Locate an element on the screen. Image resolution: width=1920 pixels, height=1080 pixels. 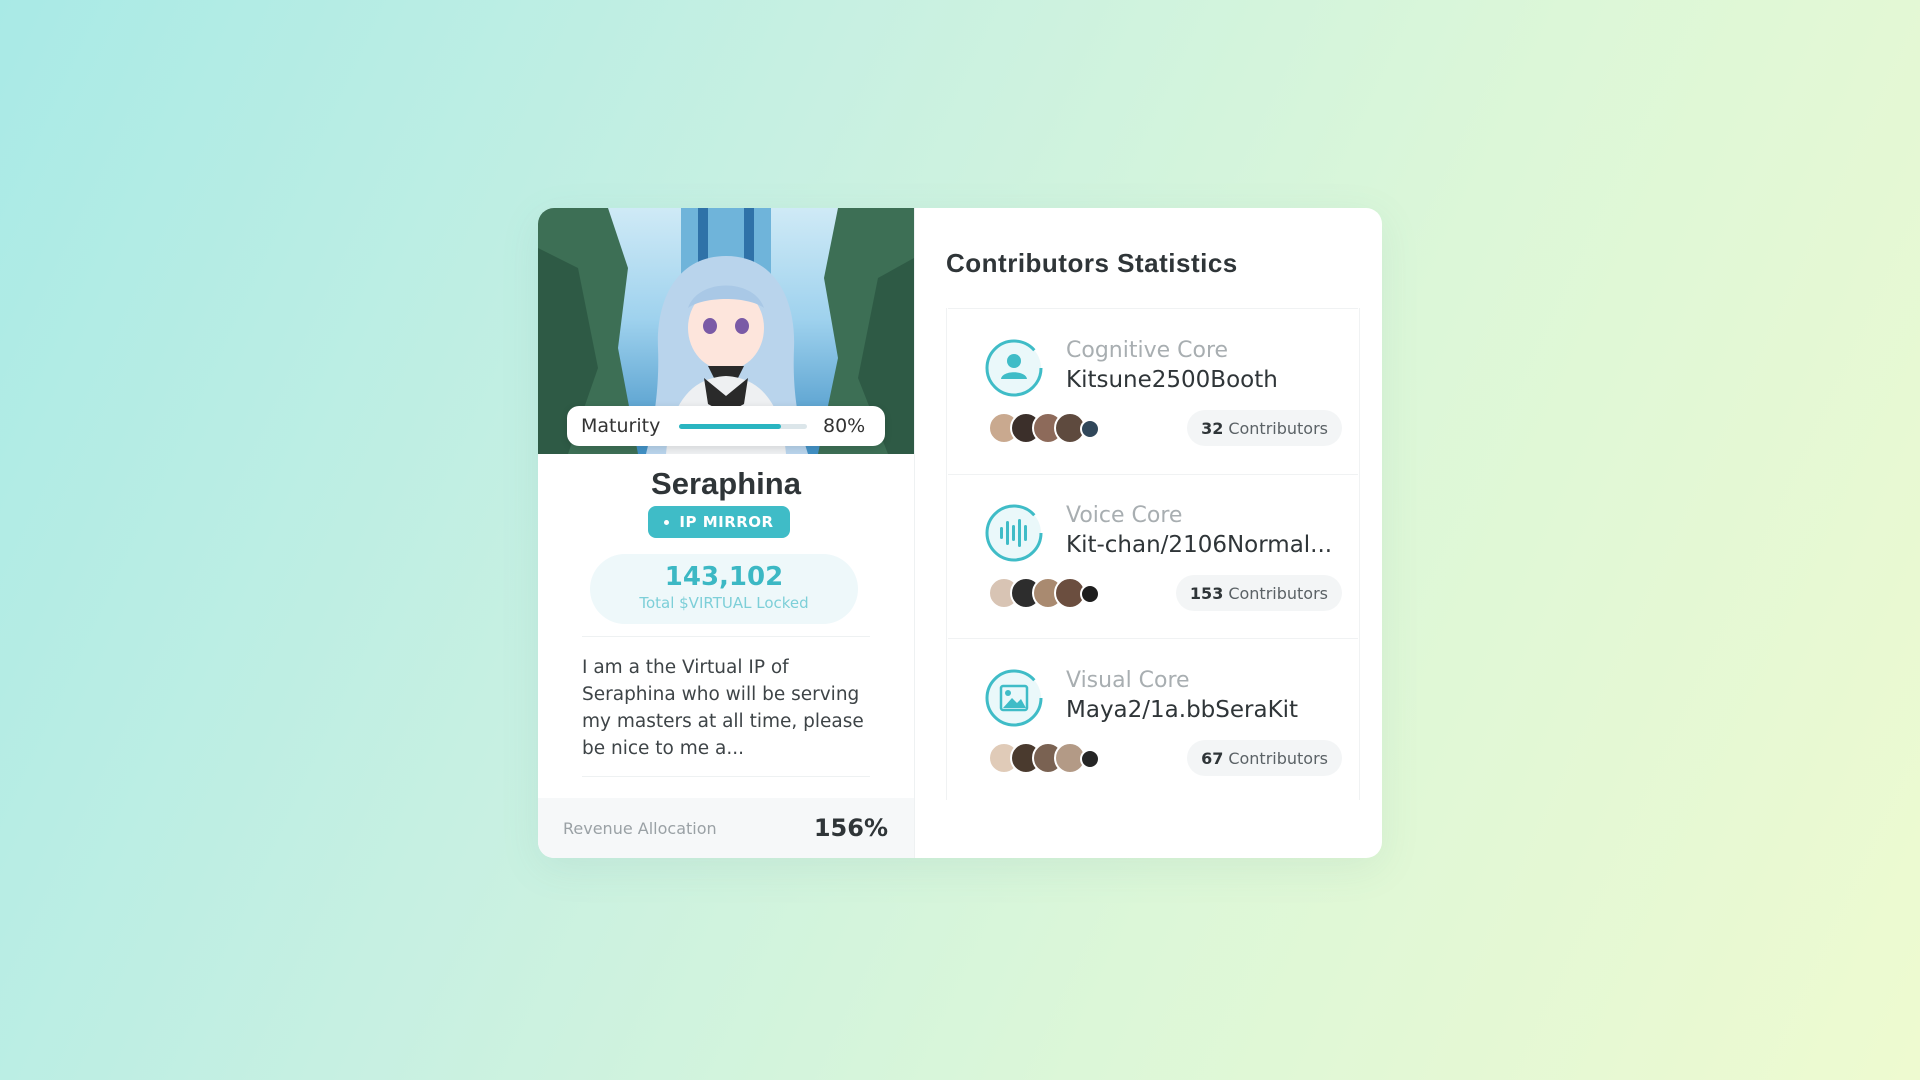
contributors-count: 32 Contributors is located at coordinates (1264, 428).